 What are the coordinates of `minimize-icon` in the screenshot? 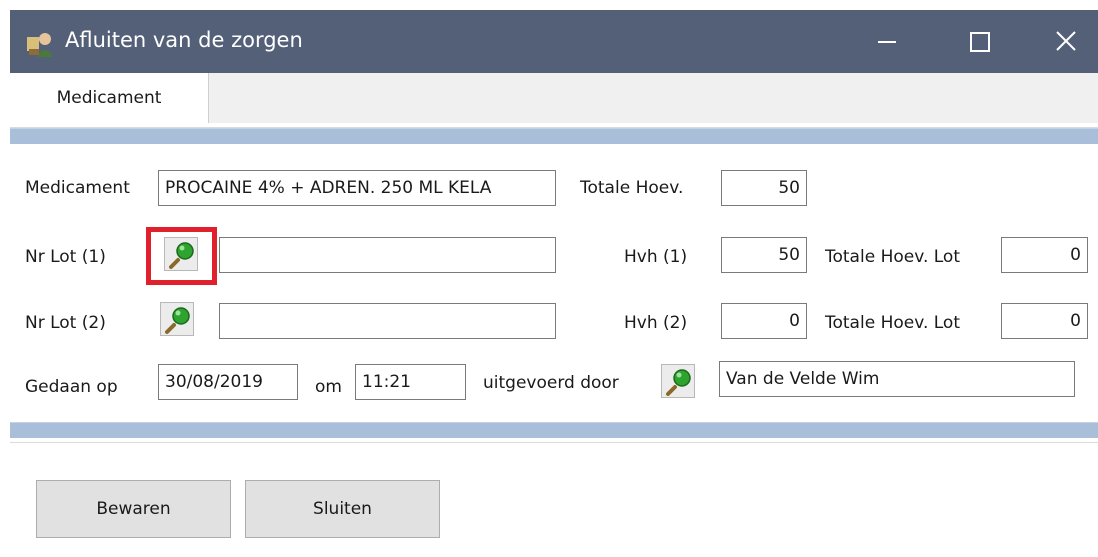 It's located at (887, 42).